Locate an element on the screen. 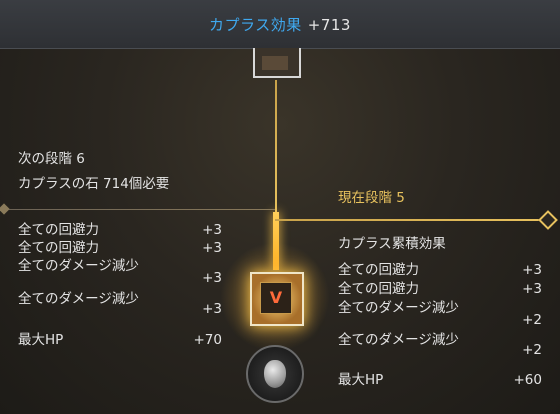 The height and width of the screenshot is (414, 560). next-stage-node is located at coordinates (275, 374).